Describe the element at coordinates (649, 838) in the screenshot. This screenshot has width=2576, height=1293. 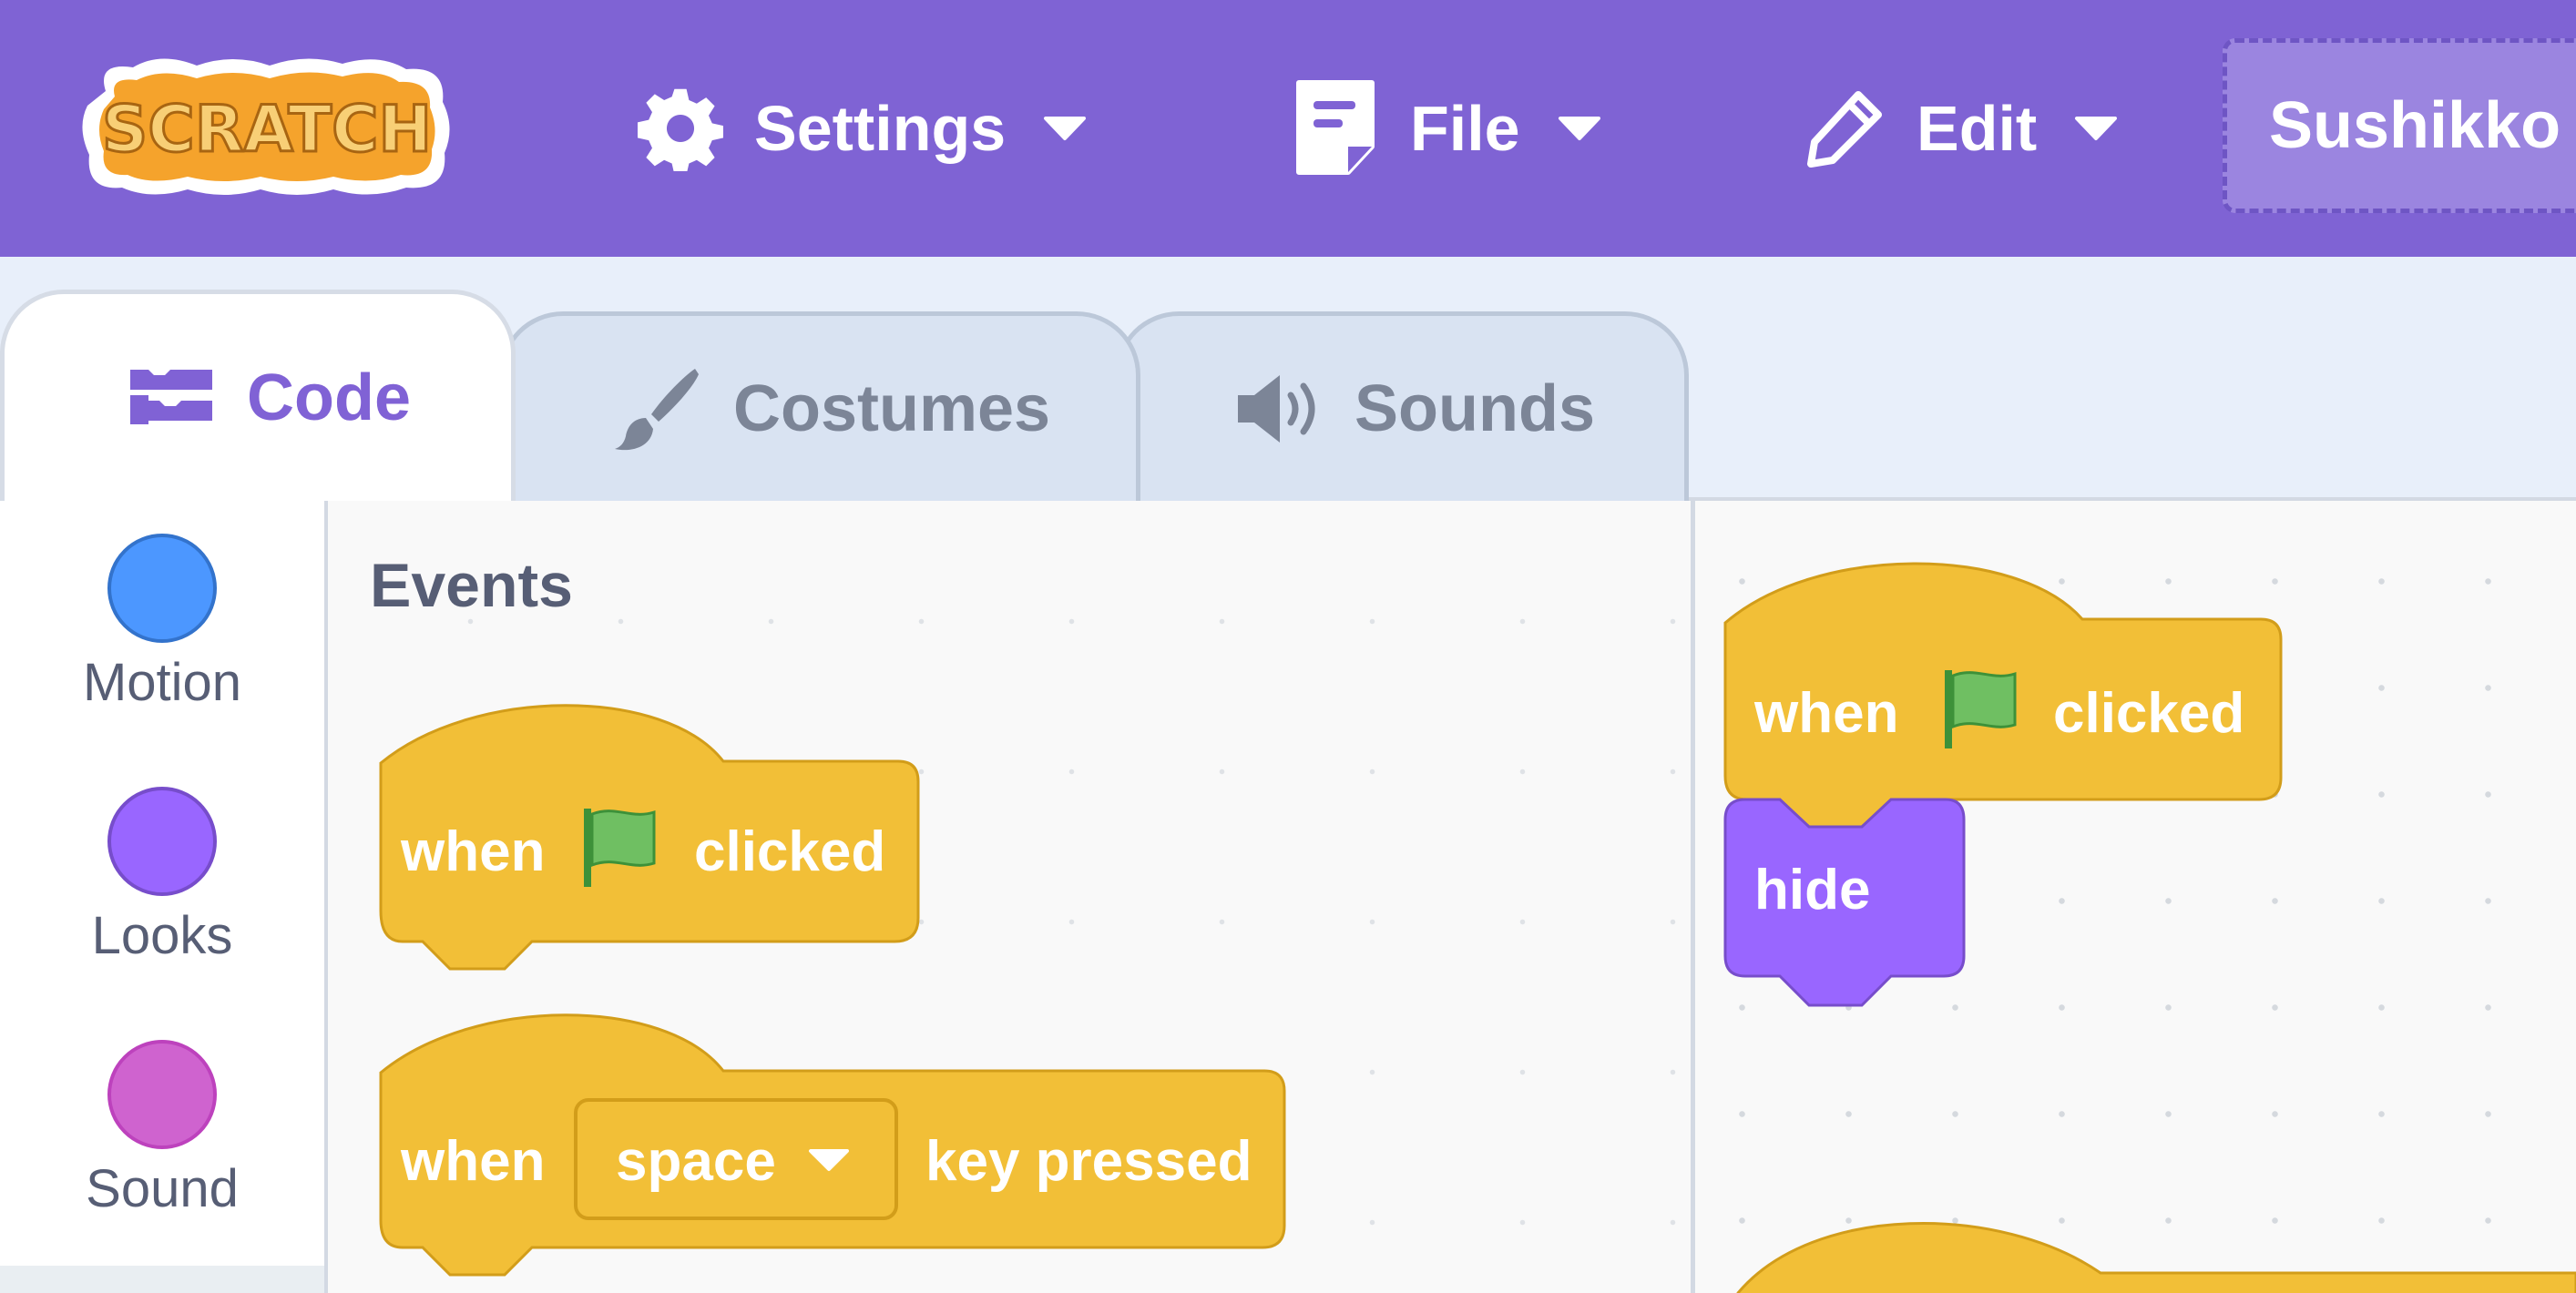
I see `palette-when-flag-clicked-block: when clicked` at that location.